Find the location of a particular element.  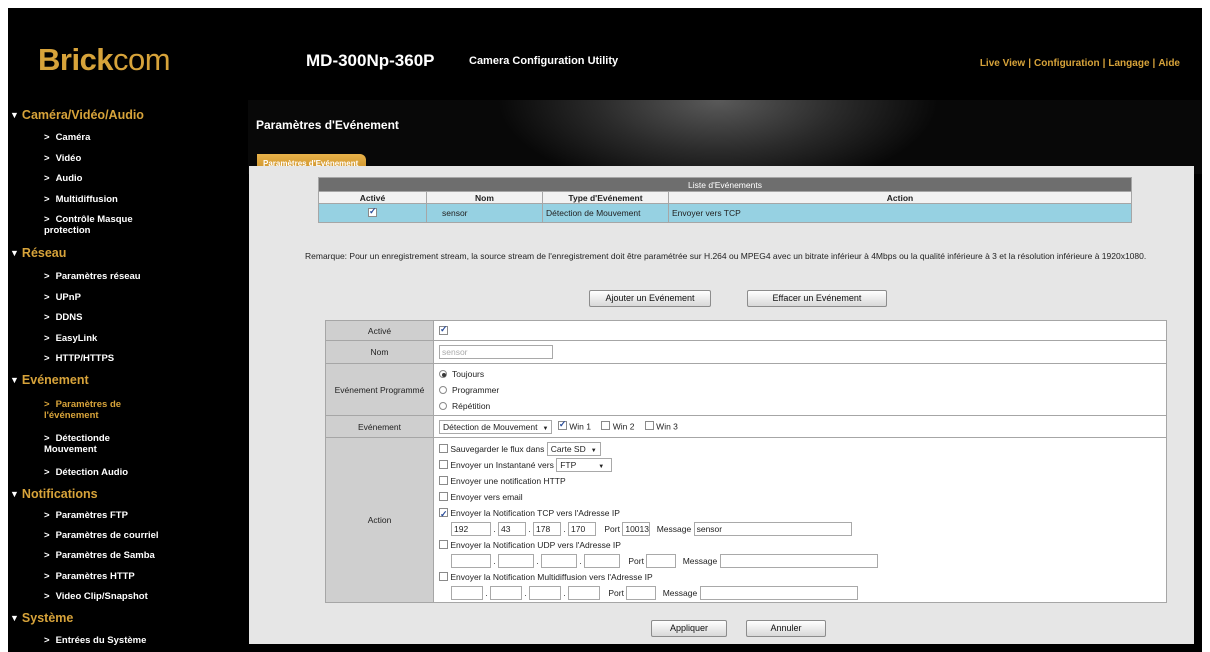

add-event-button: Ajouter un Evénement is located at coordinates (650, 298).